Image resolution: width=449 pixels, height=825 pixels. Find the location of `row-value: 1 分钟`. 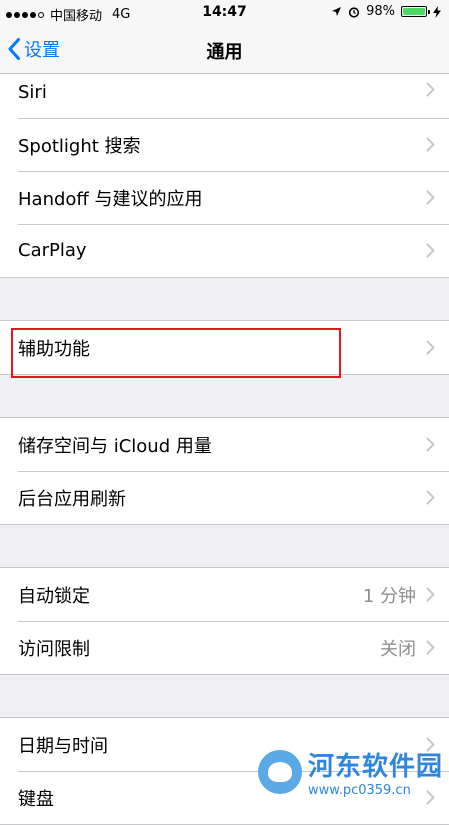

row-value: 1 分钟 is located at coordinates (389, 596).